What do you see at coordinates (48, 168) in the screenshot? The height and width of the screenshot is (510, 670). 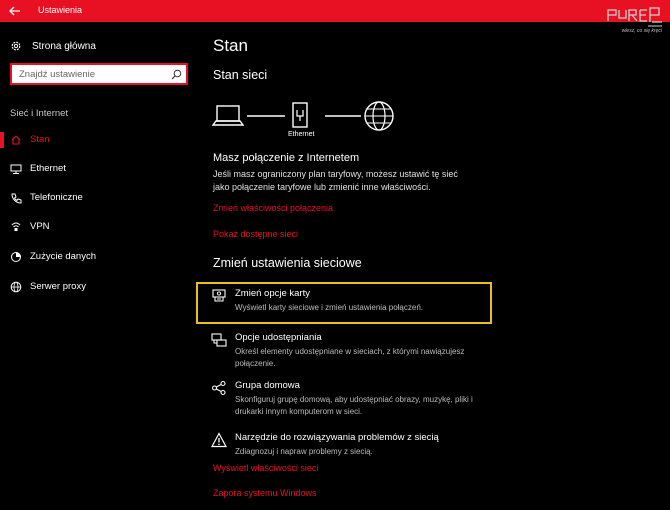 I see `sidebar-item-label: Ethernet` at bounding box center [48, 168].